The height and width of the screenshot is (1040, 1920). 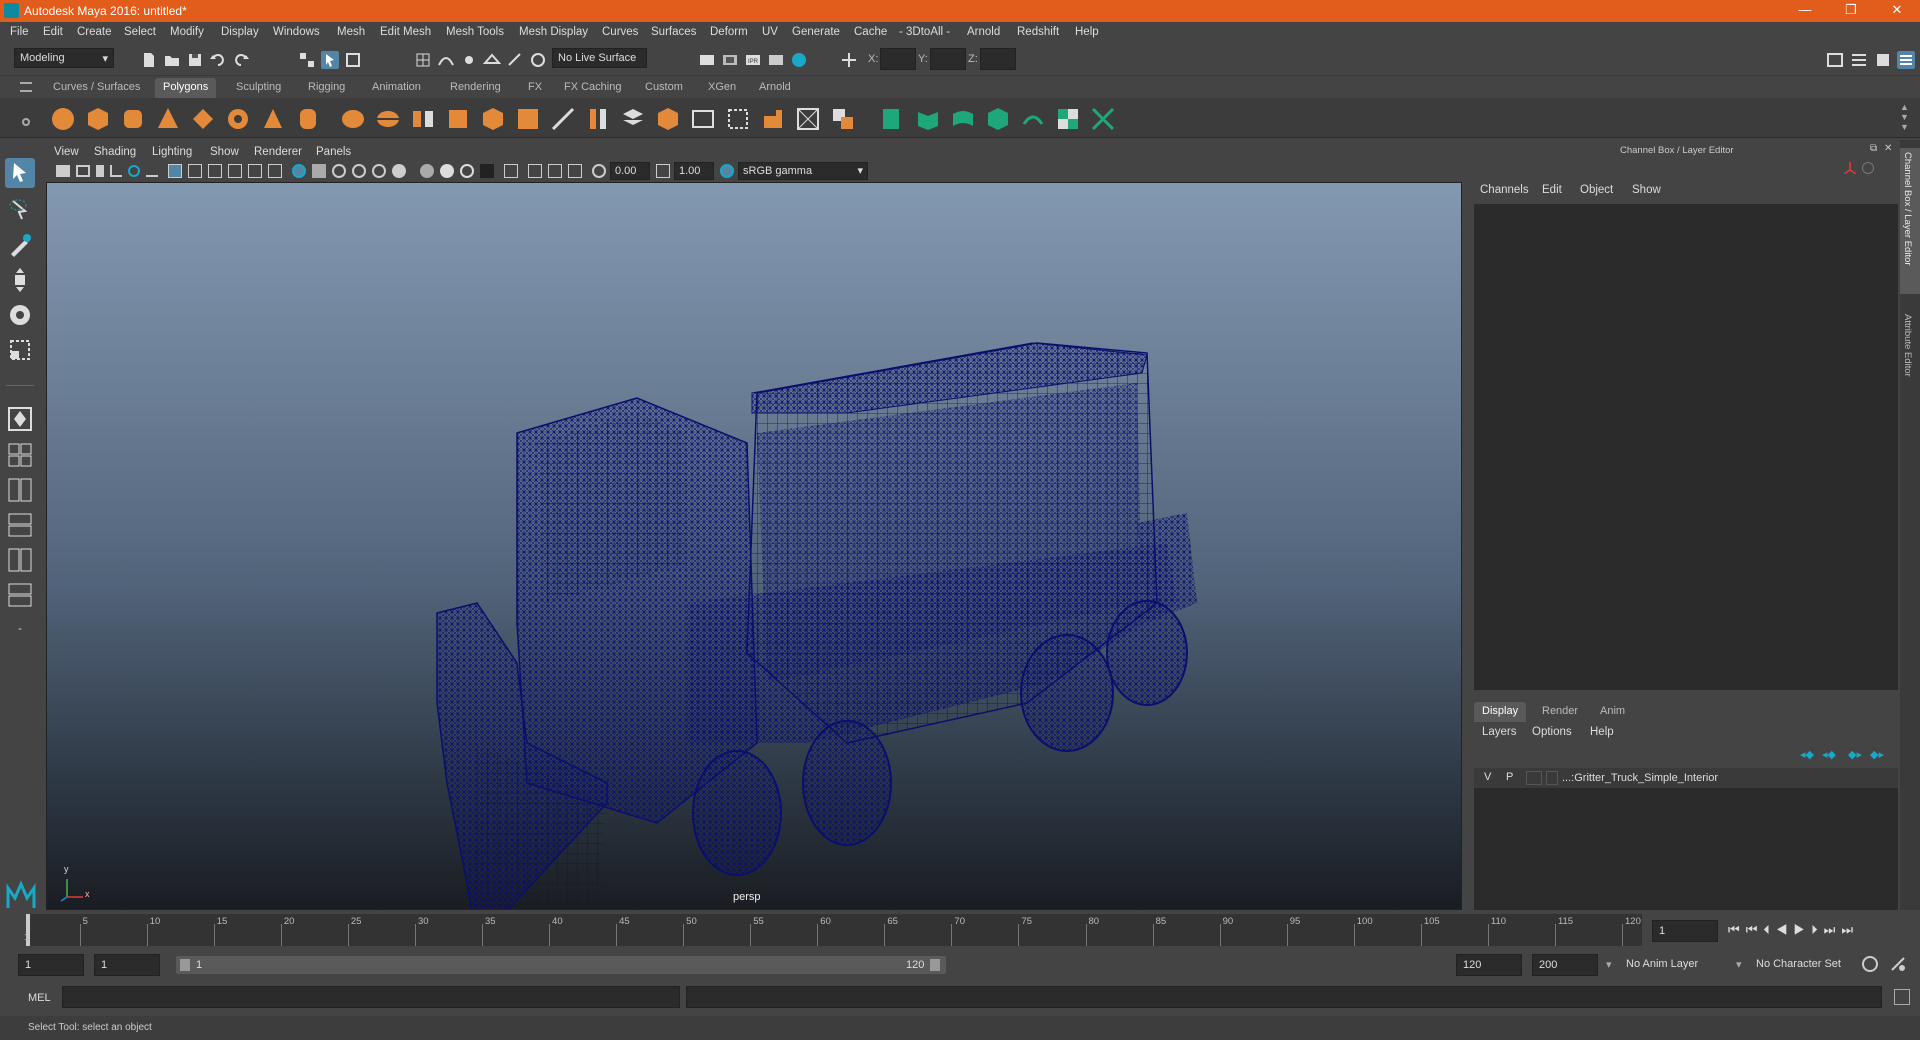 I want to click on shelf-tab-rigging: Rigging, so click(x=326, y=88).